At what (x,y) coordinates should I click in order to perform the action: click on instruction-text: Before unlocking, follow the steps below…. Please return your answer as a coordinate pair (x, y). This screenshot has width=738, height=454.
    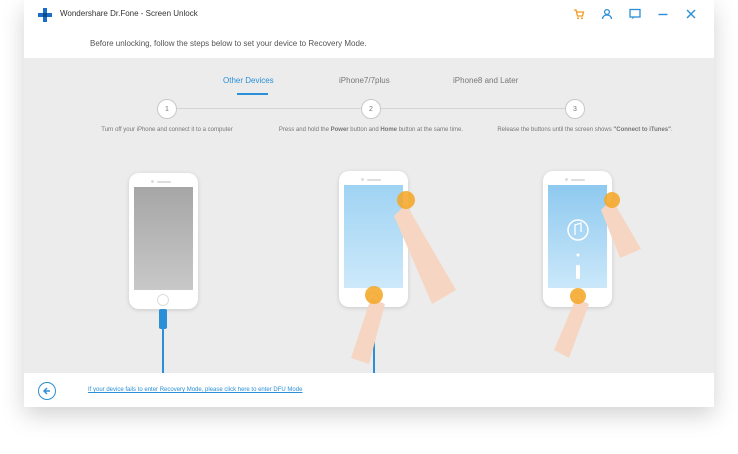
    Looking at the image, I should click on (228, 43).